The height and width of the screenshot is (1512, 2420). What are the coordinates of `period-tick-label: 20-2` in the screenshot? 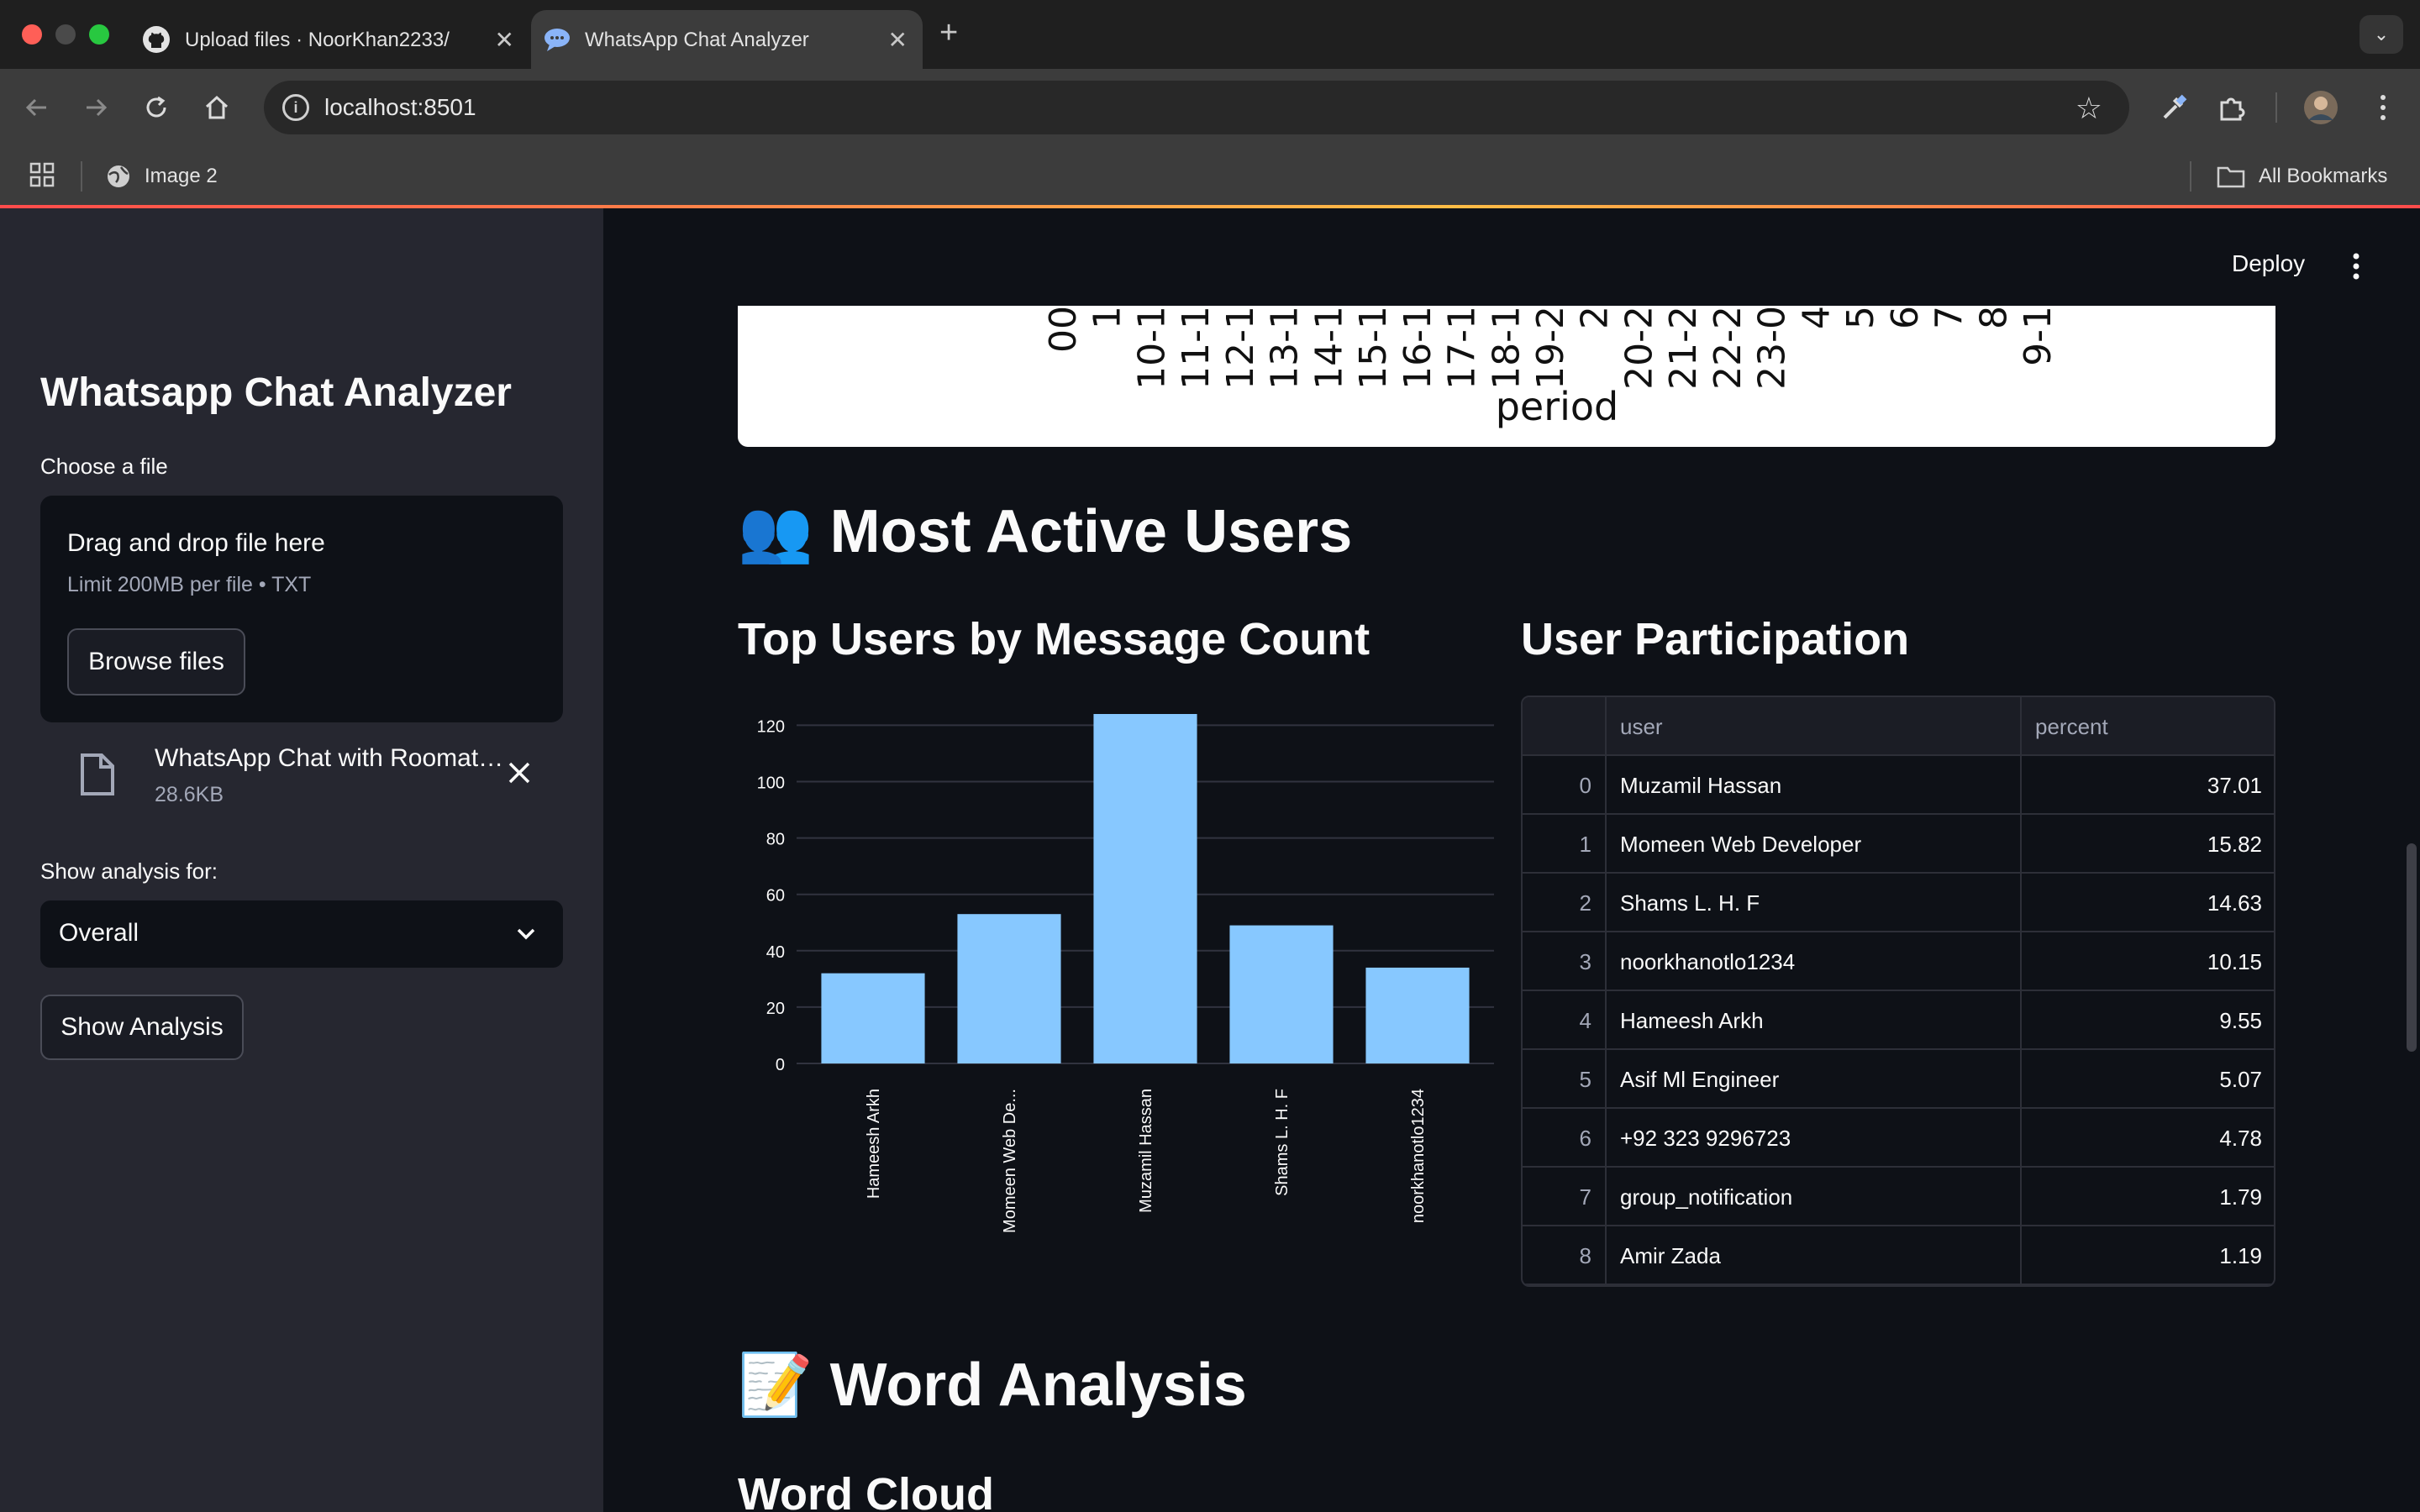 It's located at (1639, 348).